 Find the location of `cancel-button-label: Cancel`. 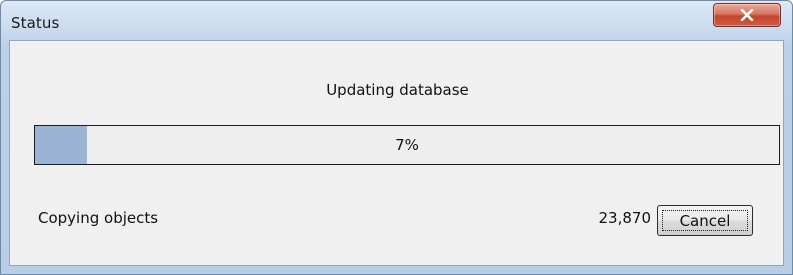

cancel-button-label: Cancel is located at coordinates (705, 220).